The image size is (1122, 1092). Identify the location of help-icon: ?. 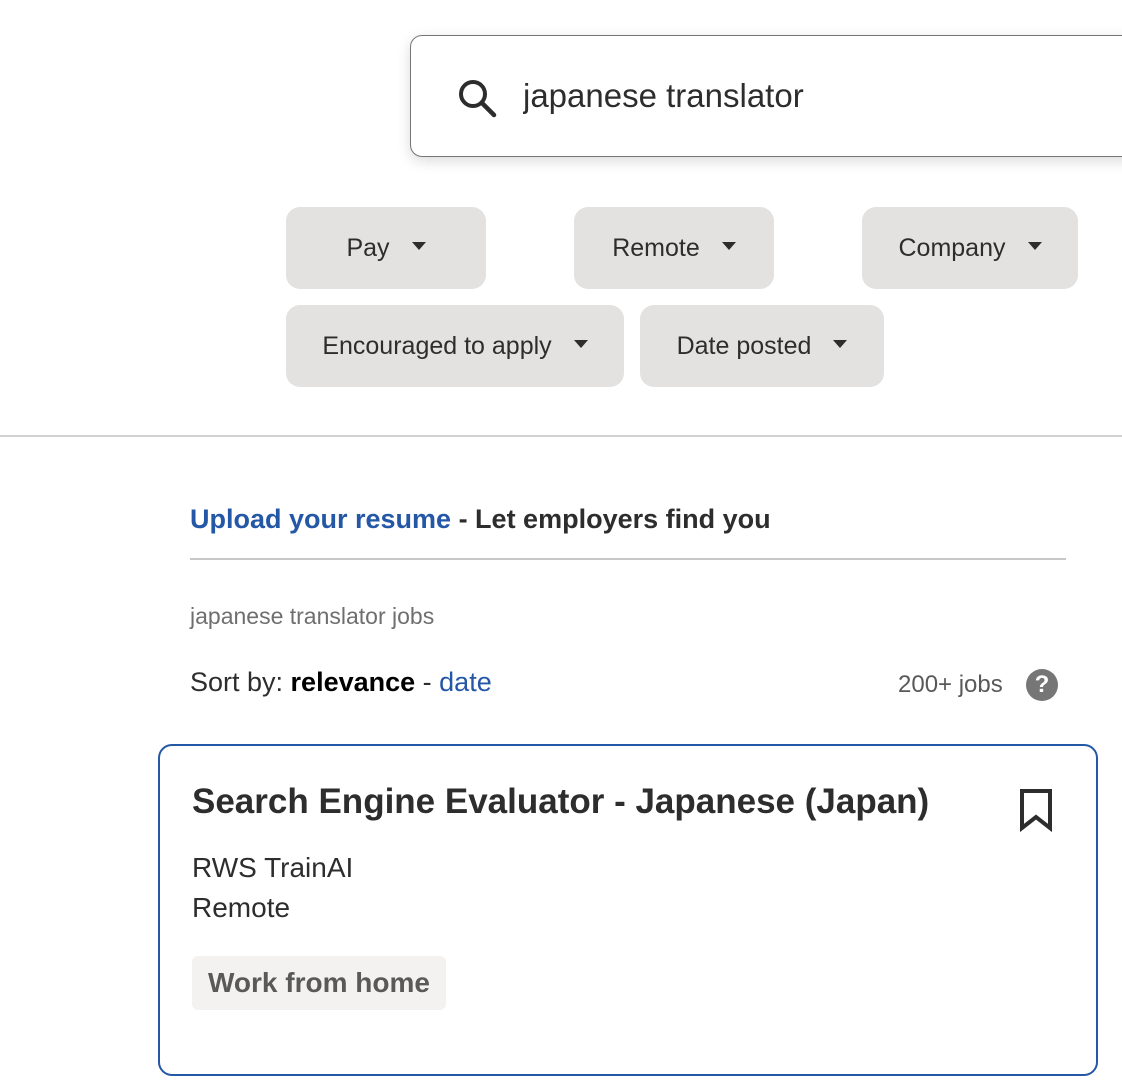
(1042, 685).